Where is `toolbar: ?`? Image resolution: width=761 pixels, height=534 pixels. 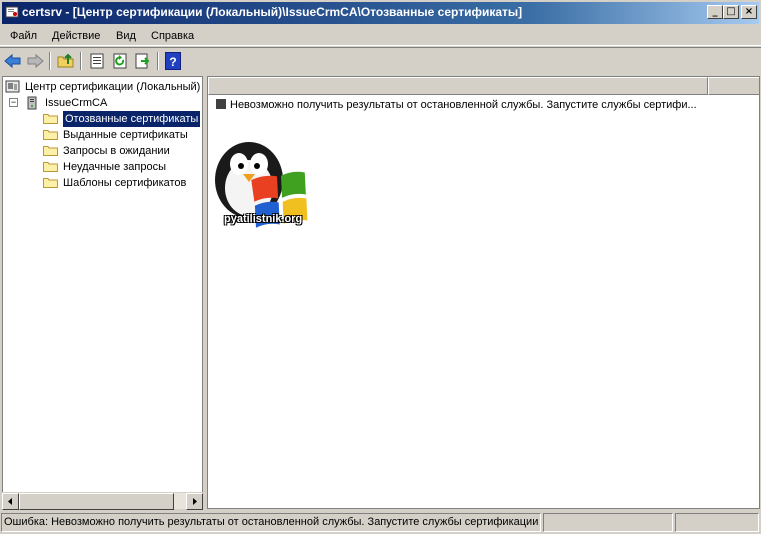
toolbar: ? is located at coordinates (380, 60).